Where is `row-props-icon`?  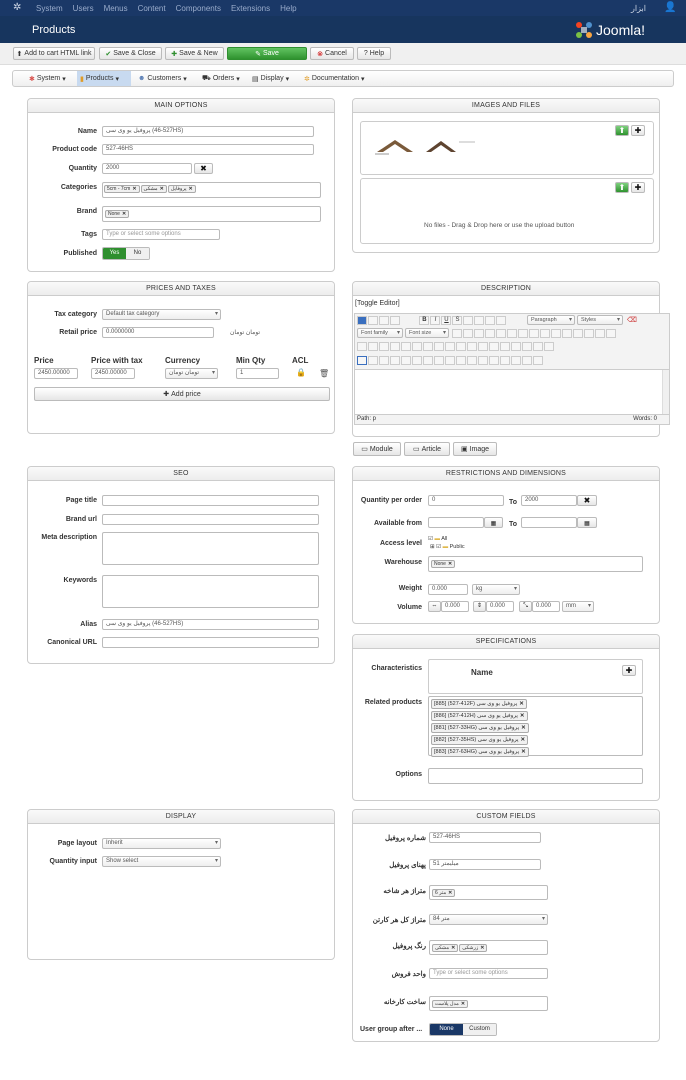
row-props-icon is located at coordinates (461, 346).